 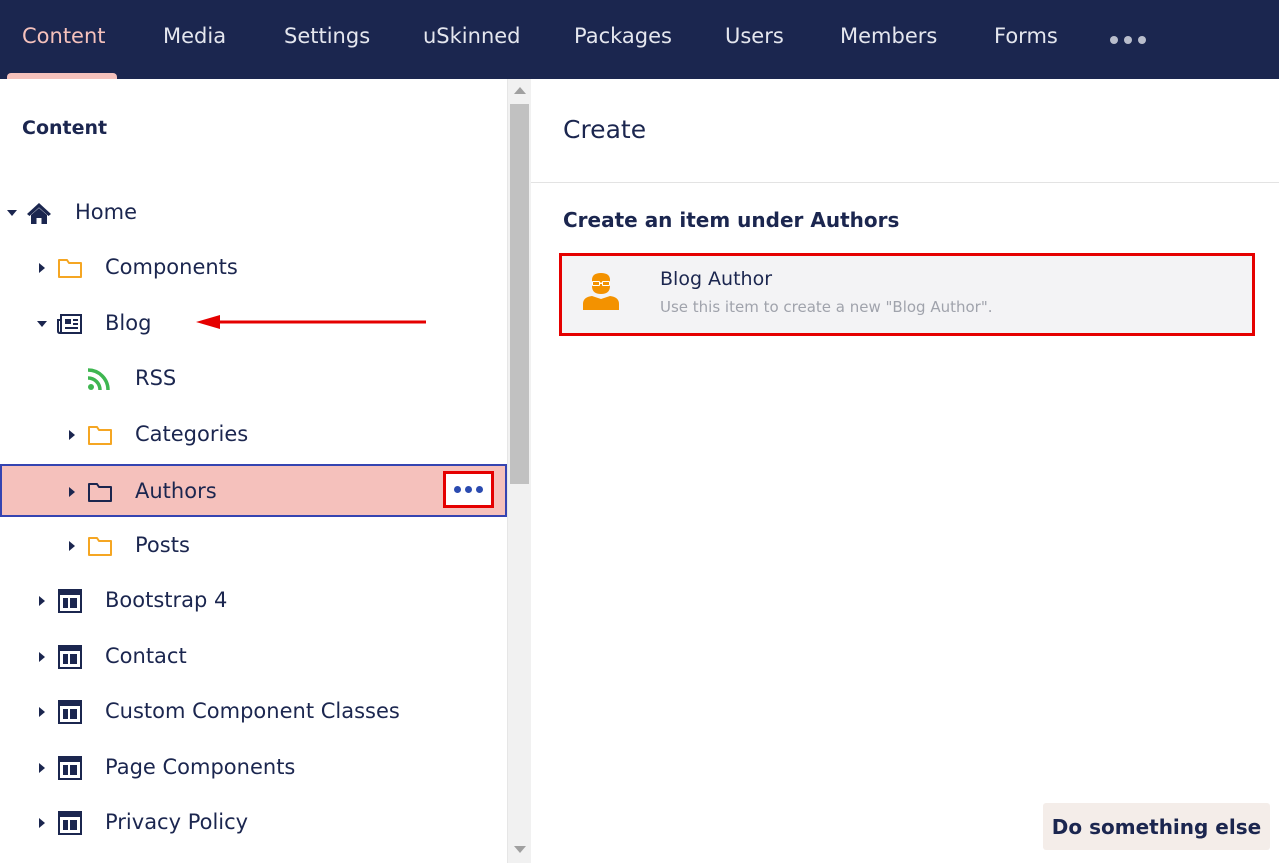 What do you see at coordinates (106, 212) in the screenshot?
I see `tree-item-label: Home` at bounding box center [106, 212].